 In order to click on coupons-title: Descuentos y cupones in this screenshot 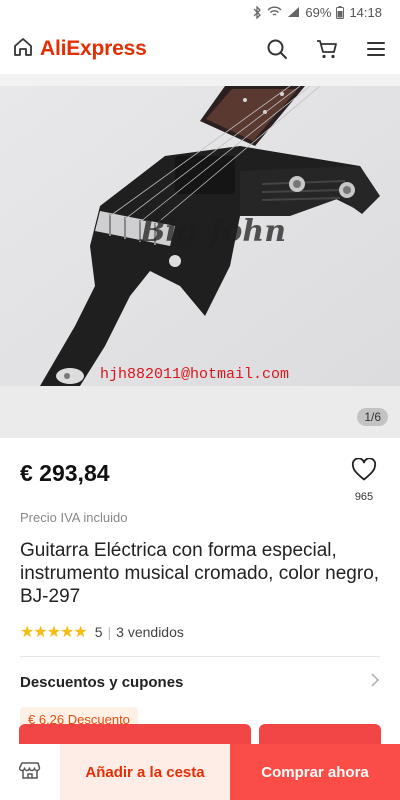, I will do `click(102, 682)`.